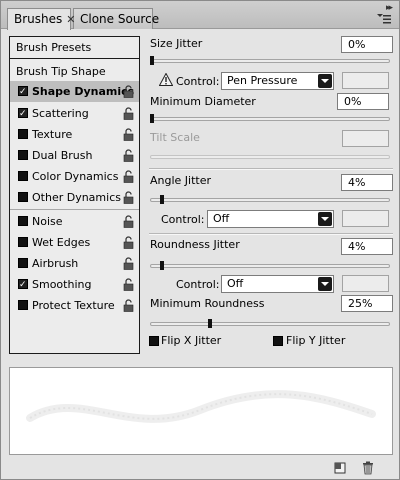 The image size is (400, 480). What do you see at coordinates (367, 303) in the screenshot?
I see `minimum-roundness-input: 25%` at bounding box center [367, 303].